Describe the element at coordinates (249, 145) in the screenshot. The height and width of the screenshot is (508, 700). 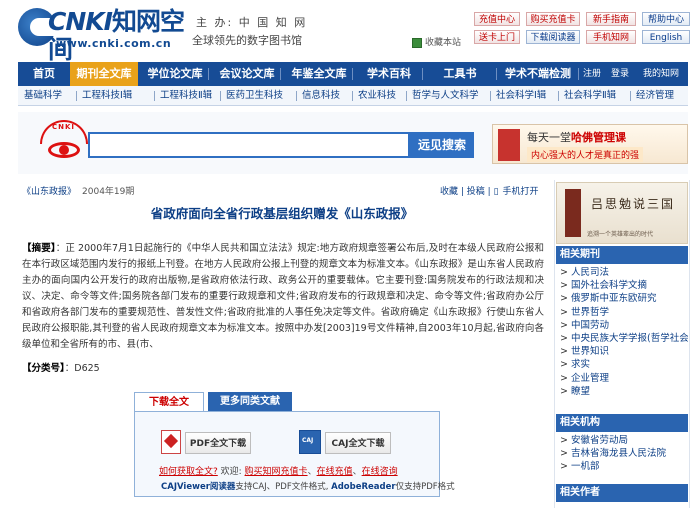
I see `search-input` at that location.